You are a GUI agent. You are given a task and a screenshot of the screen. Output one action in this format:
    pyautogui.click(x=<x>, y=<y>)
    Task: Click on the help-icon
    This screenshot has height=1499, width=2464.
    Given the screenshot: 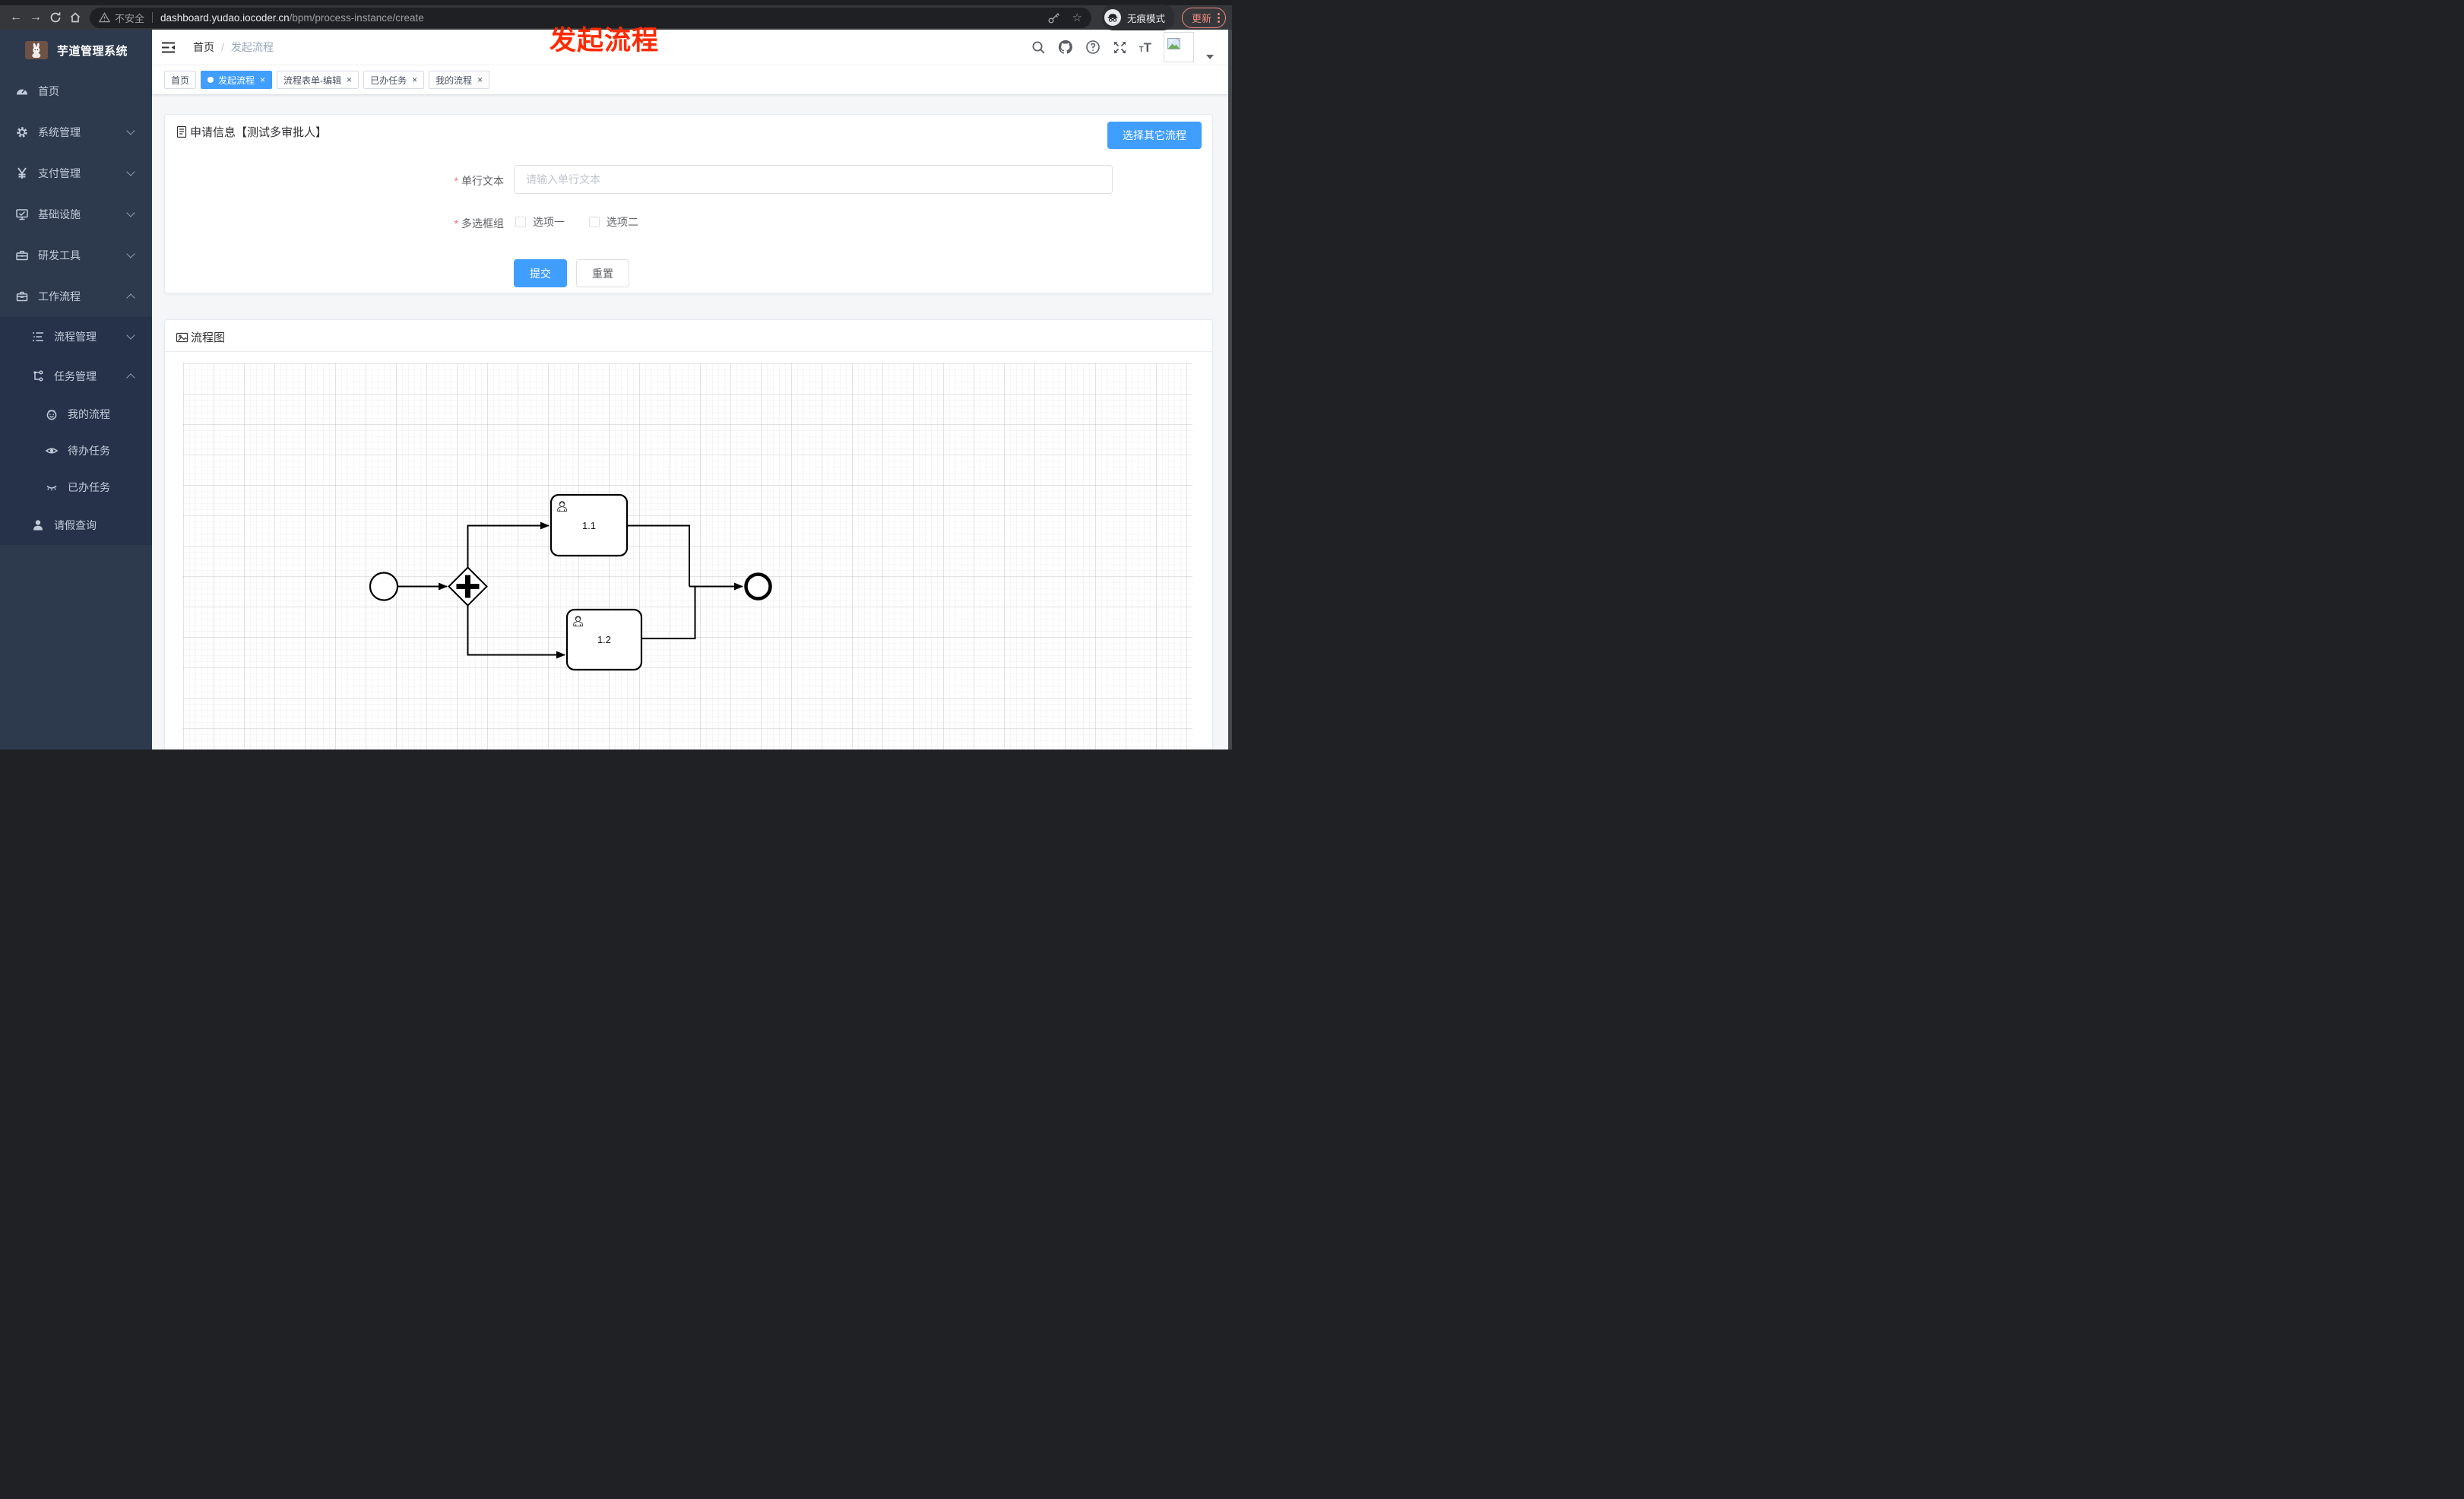 What is the action you would take?
    pyautogui.click(x=1093, y=48)
    